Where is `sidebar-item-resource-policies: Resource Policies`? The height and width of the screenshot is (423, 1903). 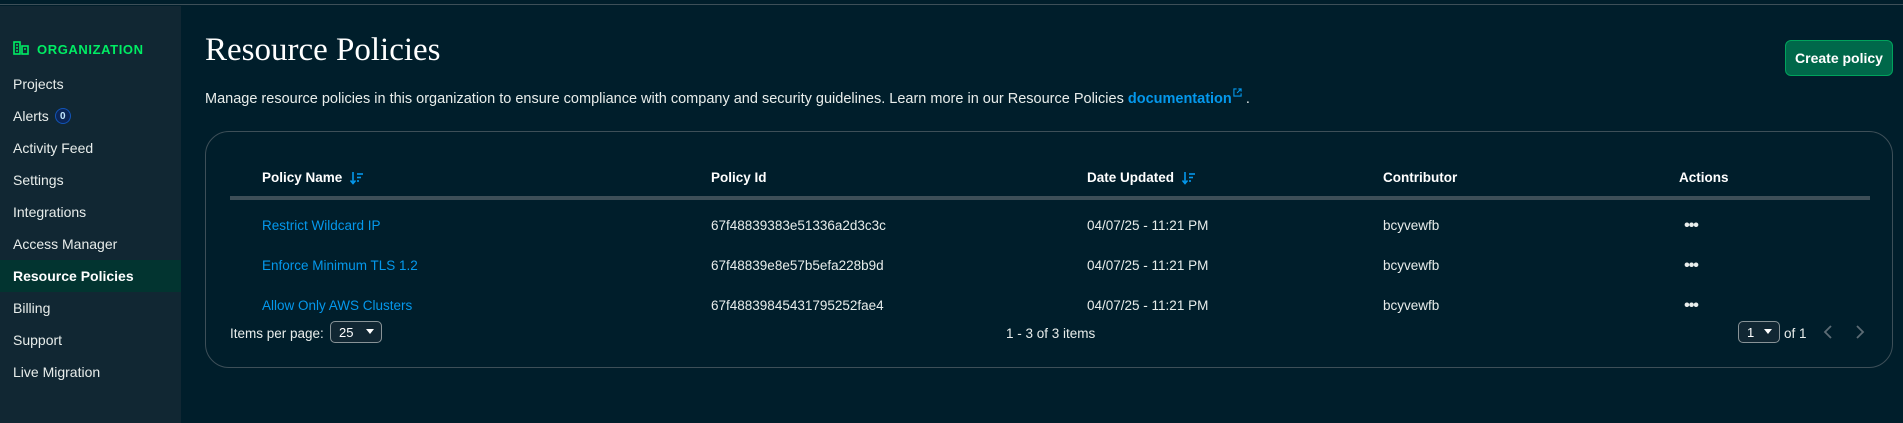 sidebar-item-resource-policies: Resource Policies is located at coordinates (90, 276).